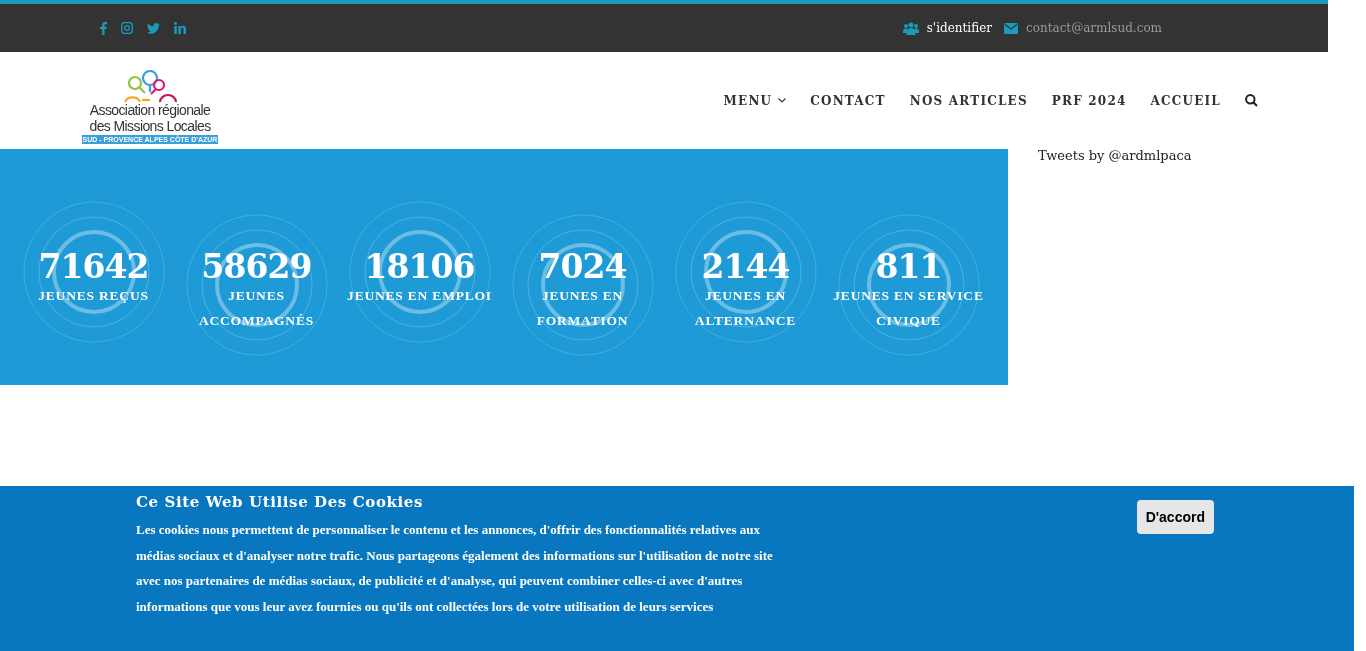 The height and width of the screenshot is (651, 1366). I want to click on nav-link: CONTACT, so click(848, 100).